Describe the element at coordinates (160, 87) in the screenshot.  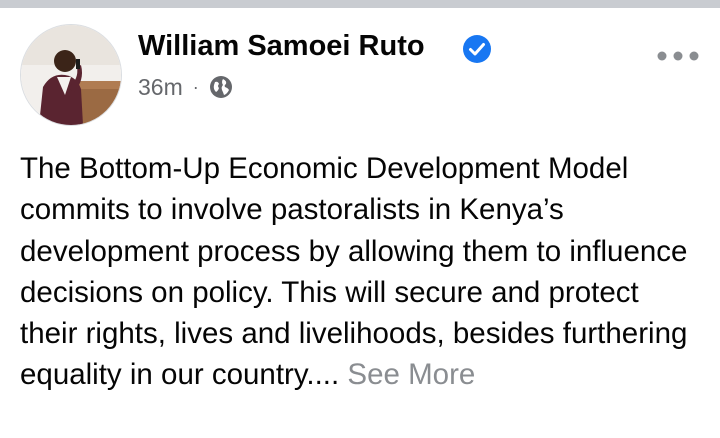
I see `post-timestamp: 36m` at that location.